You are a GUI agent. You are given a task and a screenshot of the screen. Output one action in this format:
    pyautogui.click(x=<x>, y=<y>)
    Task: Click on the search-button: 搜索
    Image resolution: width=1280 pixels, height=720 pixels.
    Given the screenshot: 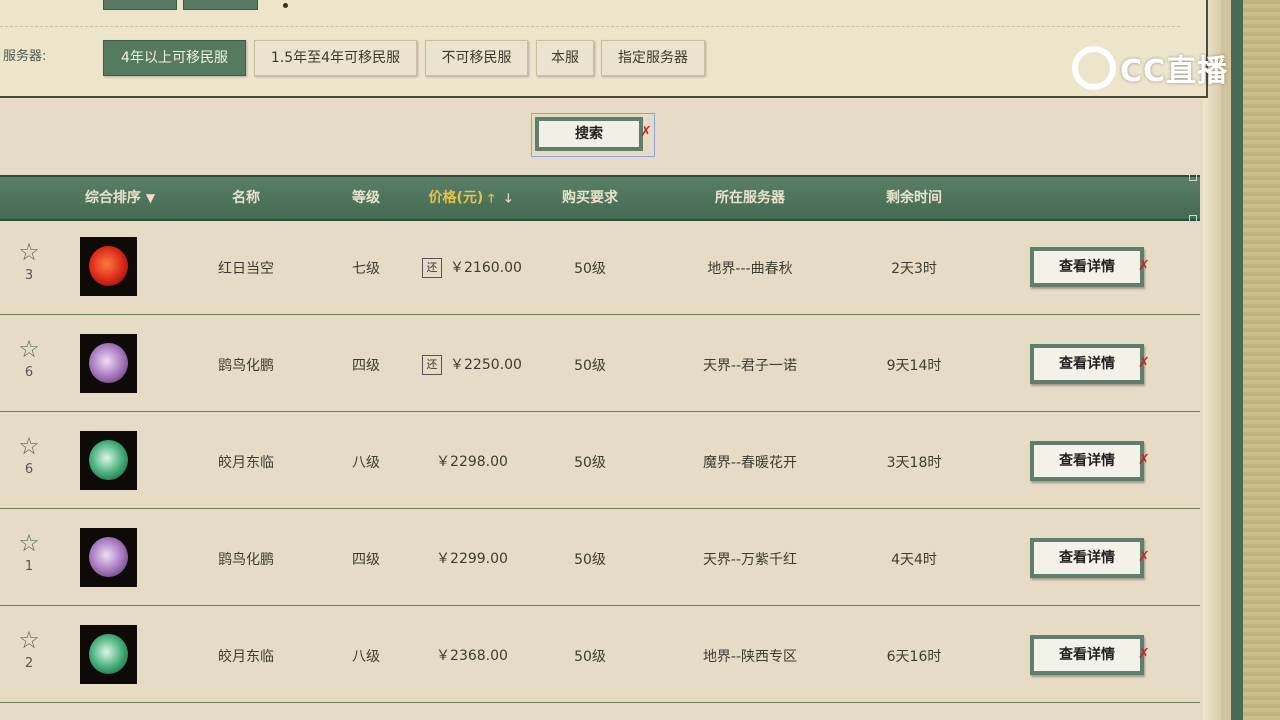 What is the action you would take?
    pyautogui.click(x=589, y=134)
    